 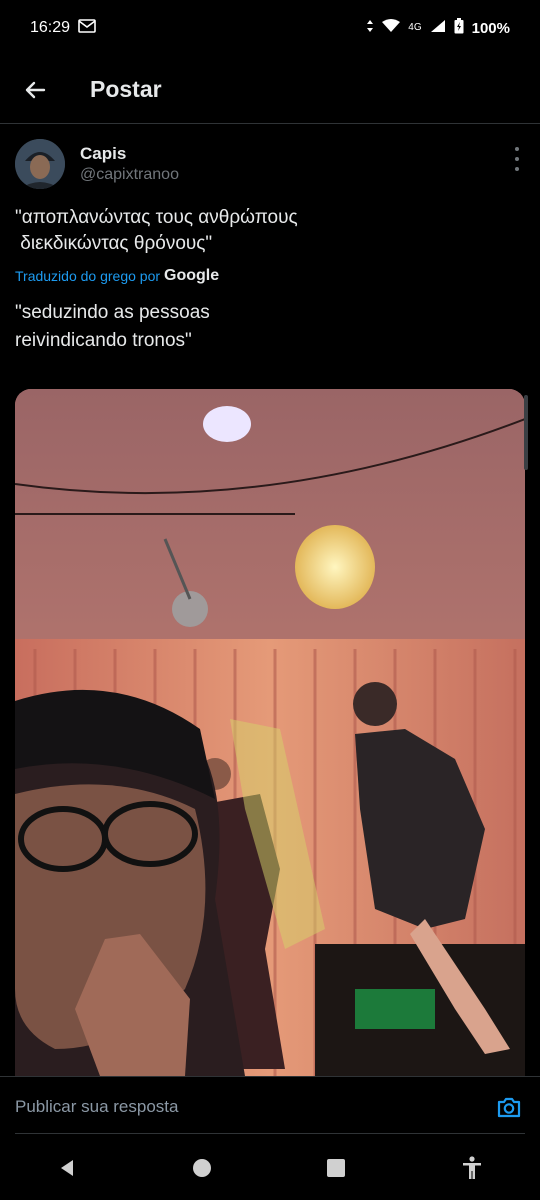 What do you see at coordinates (96, 1107) in the screenshot?
I see `reply-input: Publicar sua resposta` at bounding box center [96, 1107].